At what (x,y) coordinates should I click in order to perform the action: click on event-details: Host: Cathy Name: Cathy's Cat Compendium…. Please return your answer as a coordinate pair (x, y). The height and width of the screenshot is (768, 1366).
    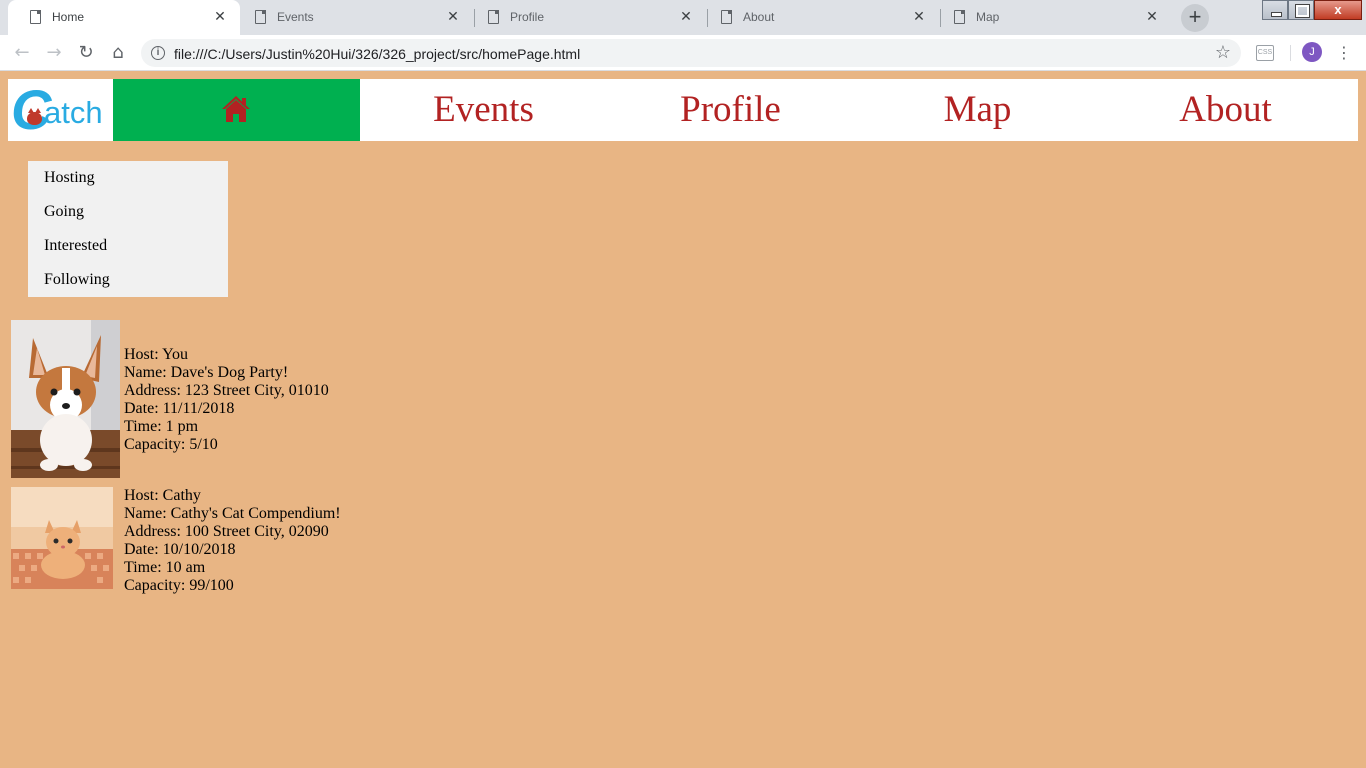
    Looking at the image, I should click on (232, 541).